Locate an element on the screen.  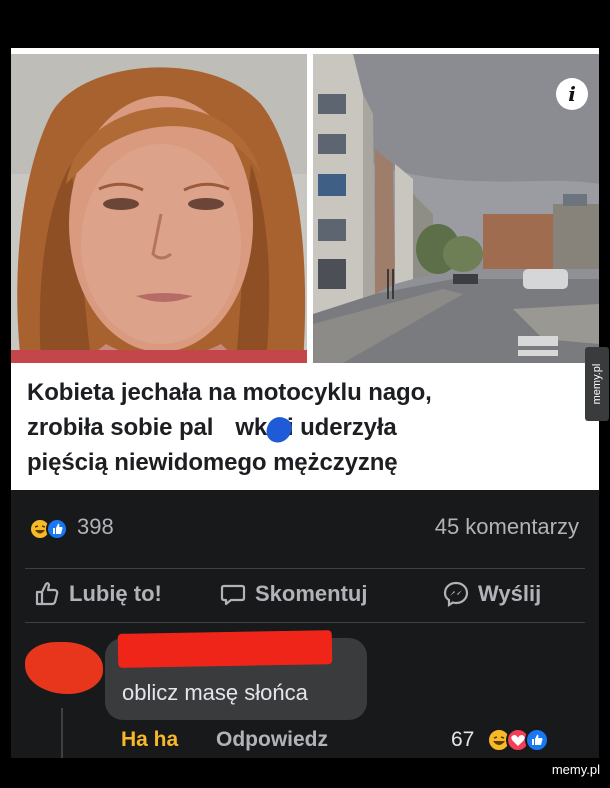
divider is located at coordinates (305, 622).